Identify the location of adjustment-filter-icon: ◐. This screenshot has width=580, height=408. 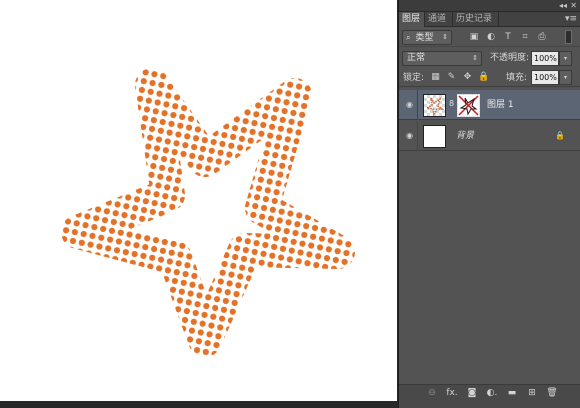
(491, 37).